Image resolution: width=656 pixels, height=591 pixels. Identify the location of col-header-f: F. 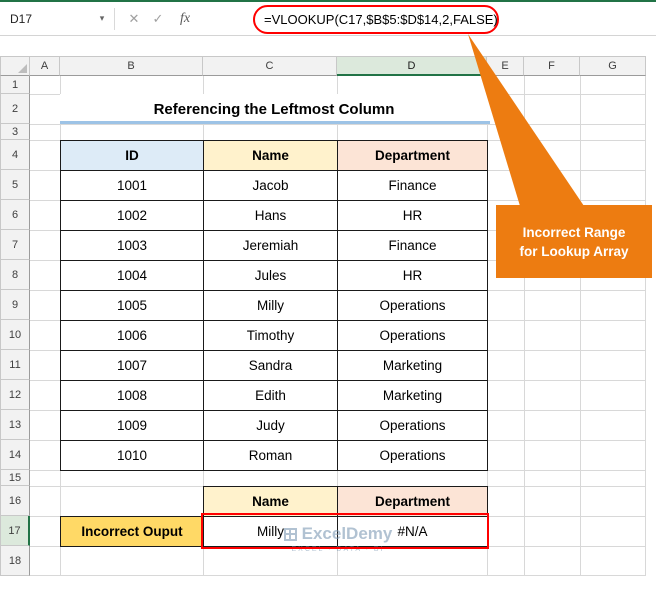
(552, 66).